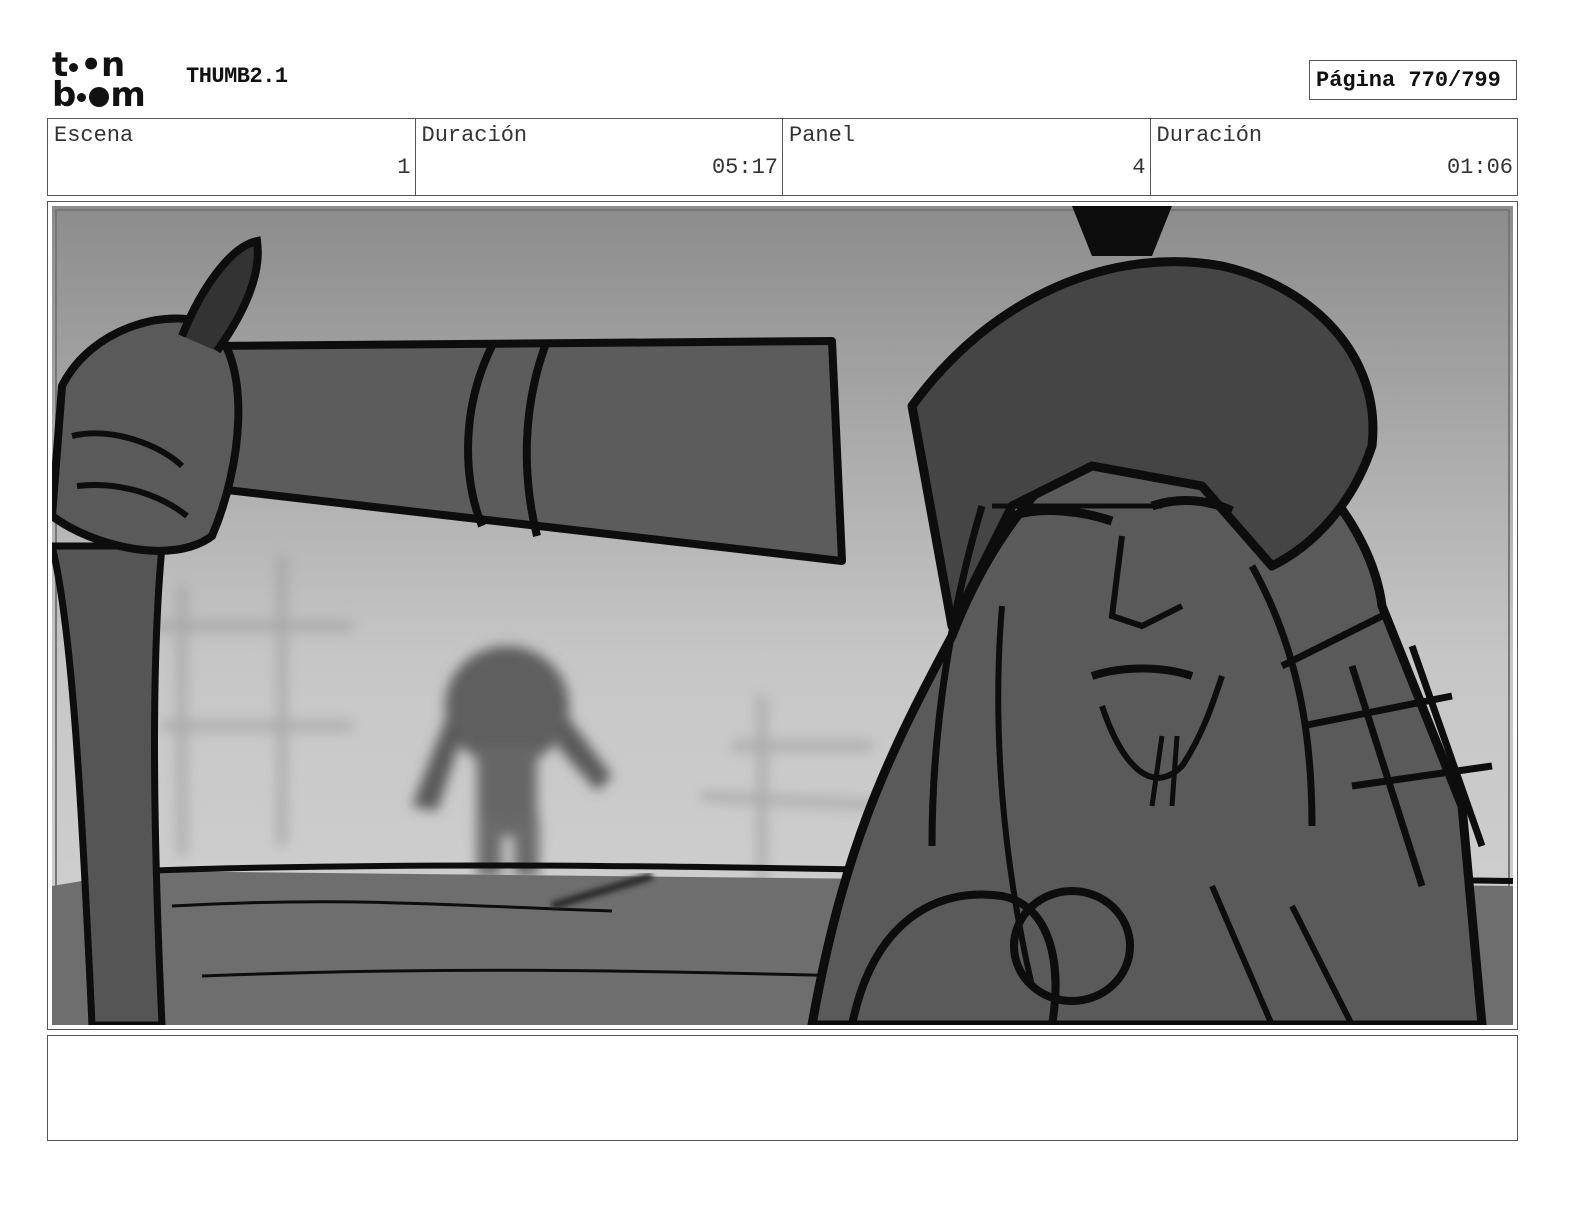 This screenshot has width=1584, height=1224. What do you see at coordinates (99, 95) in the screenshot?
I see `logo-line-bottom: bm` at bounding box center [99, 95].